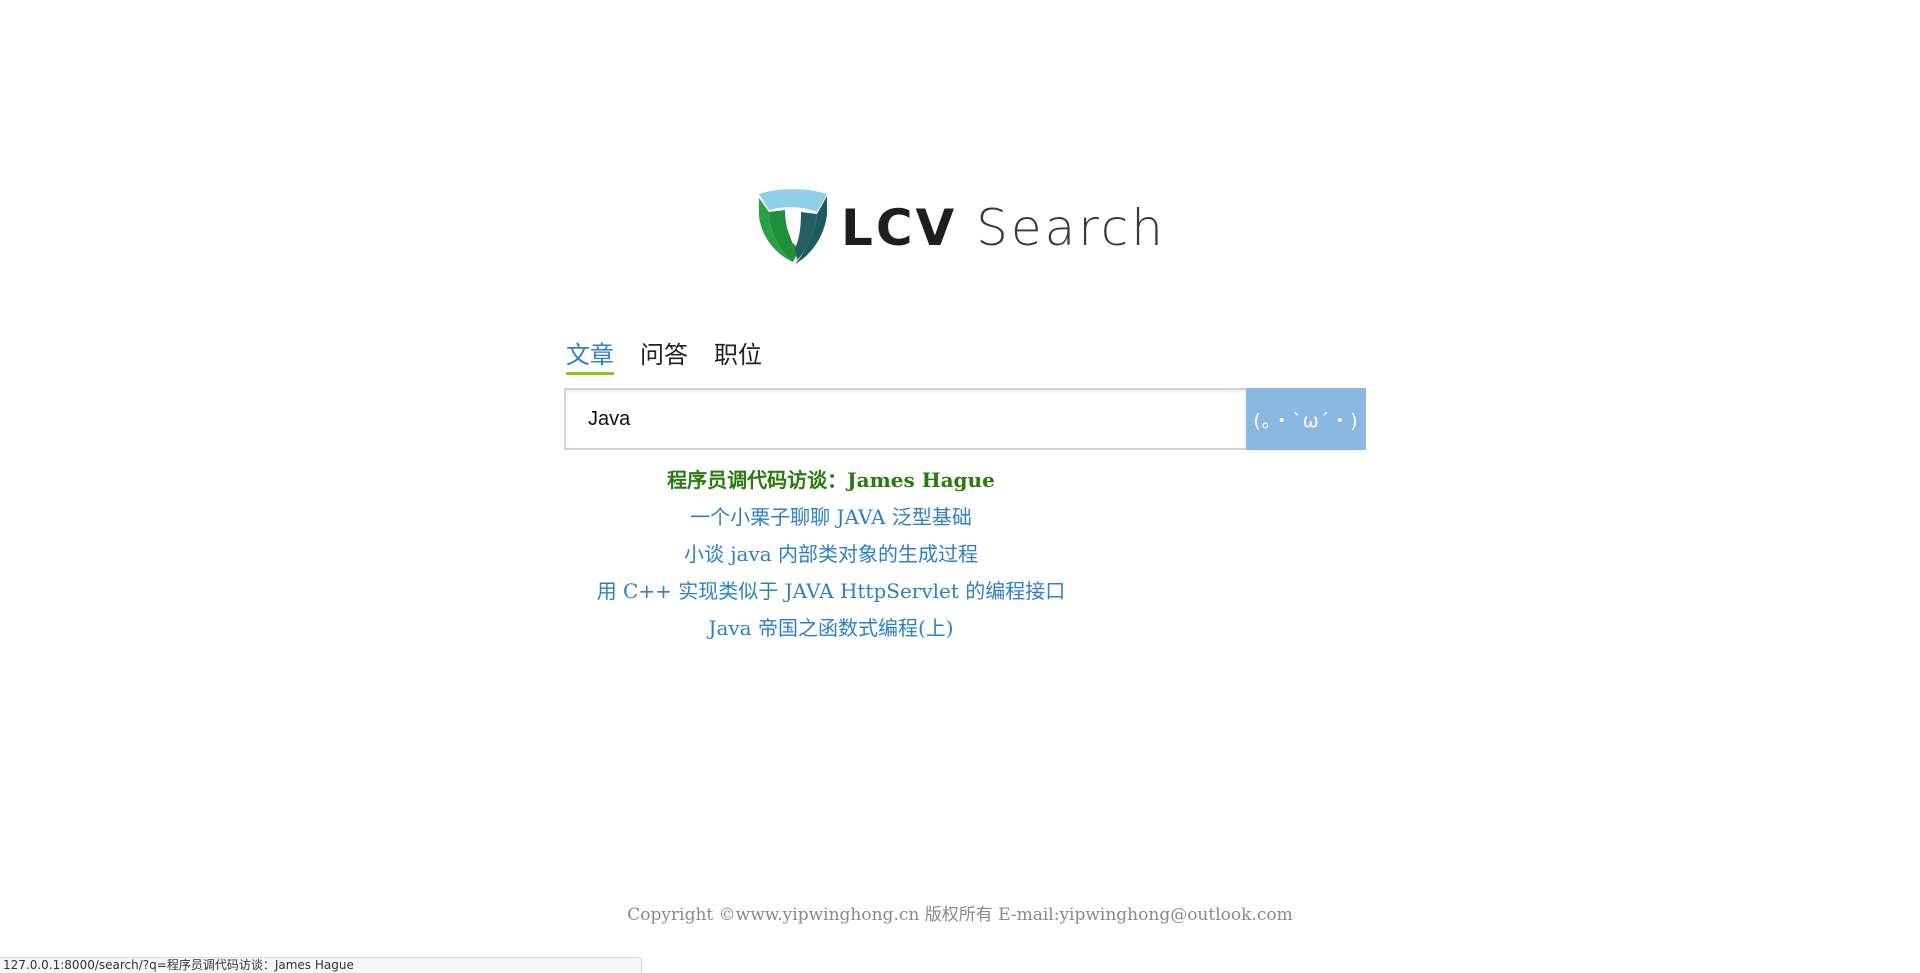  Describe the element at coordinates (899, 228) in the screenshot. I see `logo-text-bold: LCV` at that location.